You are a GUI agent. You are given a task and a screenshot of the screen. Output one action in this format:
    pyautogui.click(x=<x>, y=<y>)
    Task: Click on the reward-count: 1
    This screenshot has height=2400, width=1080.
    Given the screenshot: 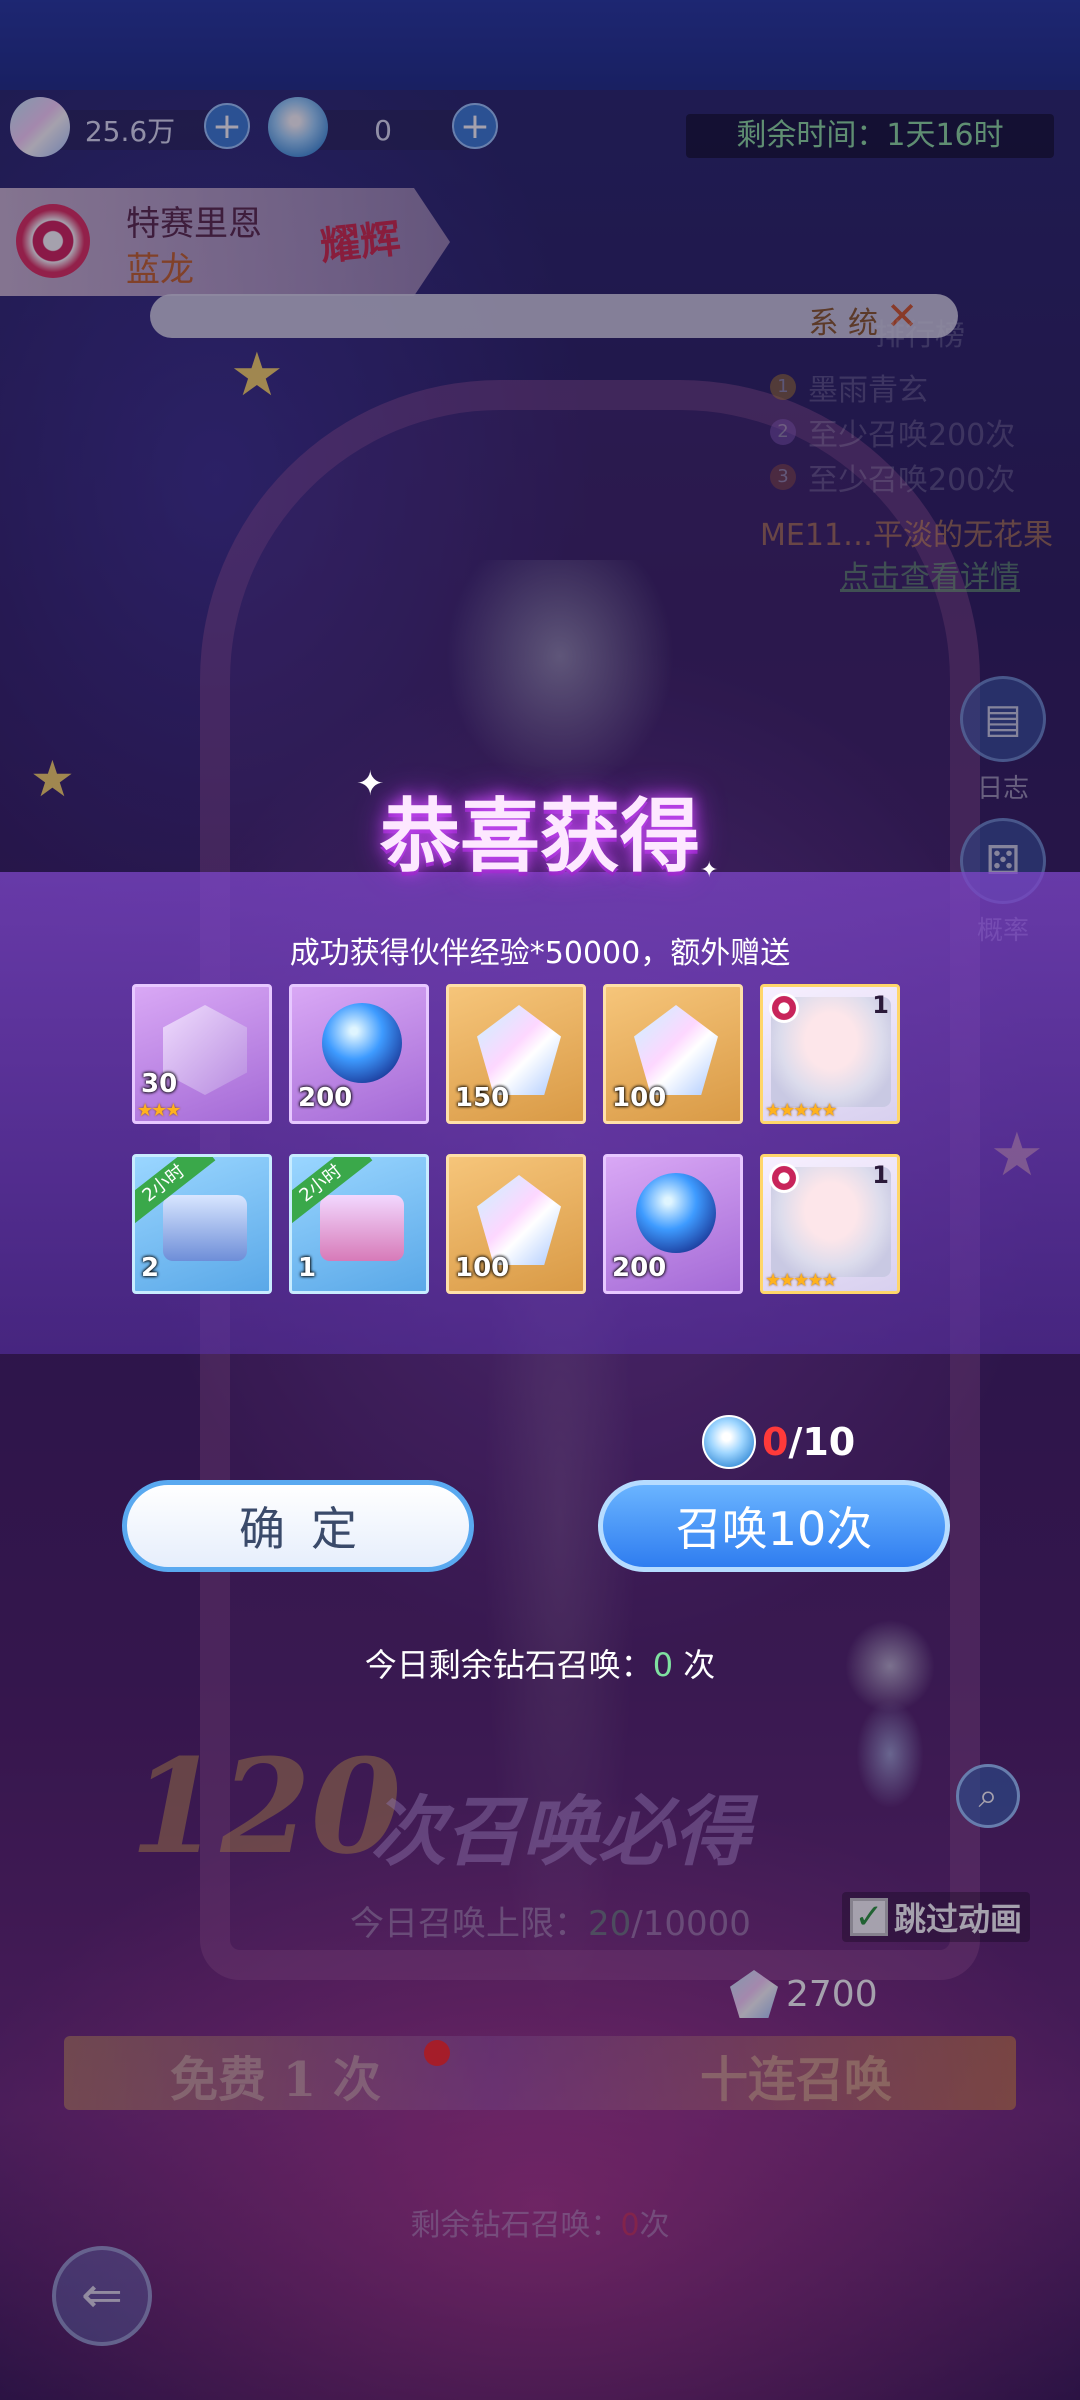 What is the action you would take?
    pyautogui.click(x=307, y=1268)
    